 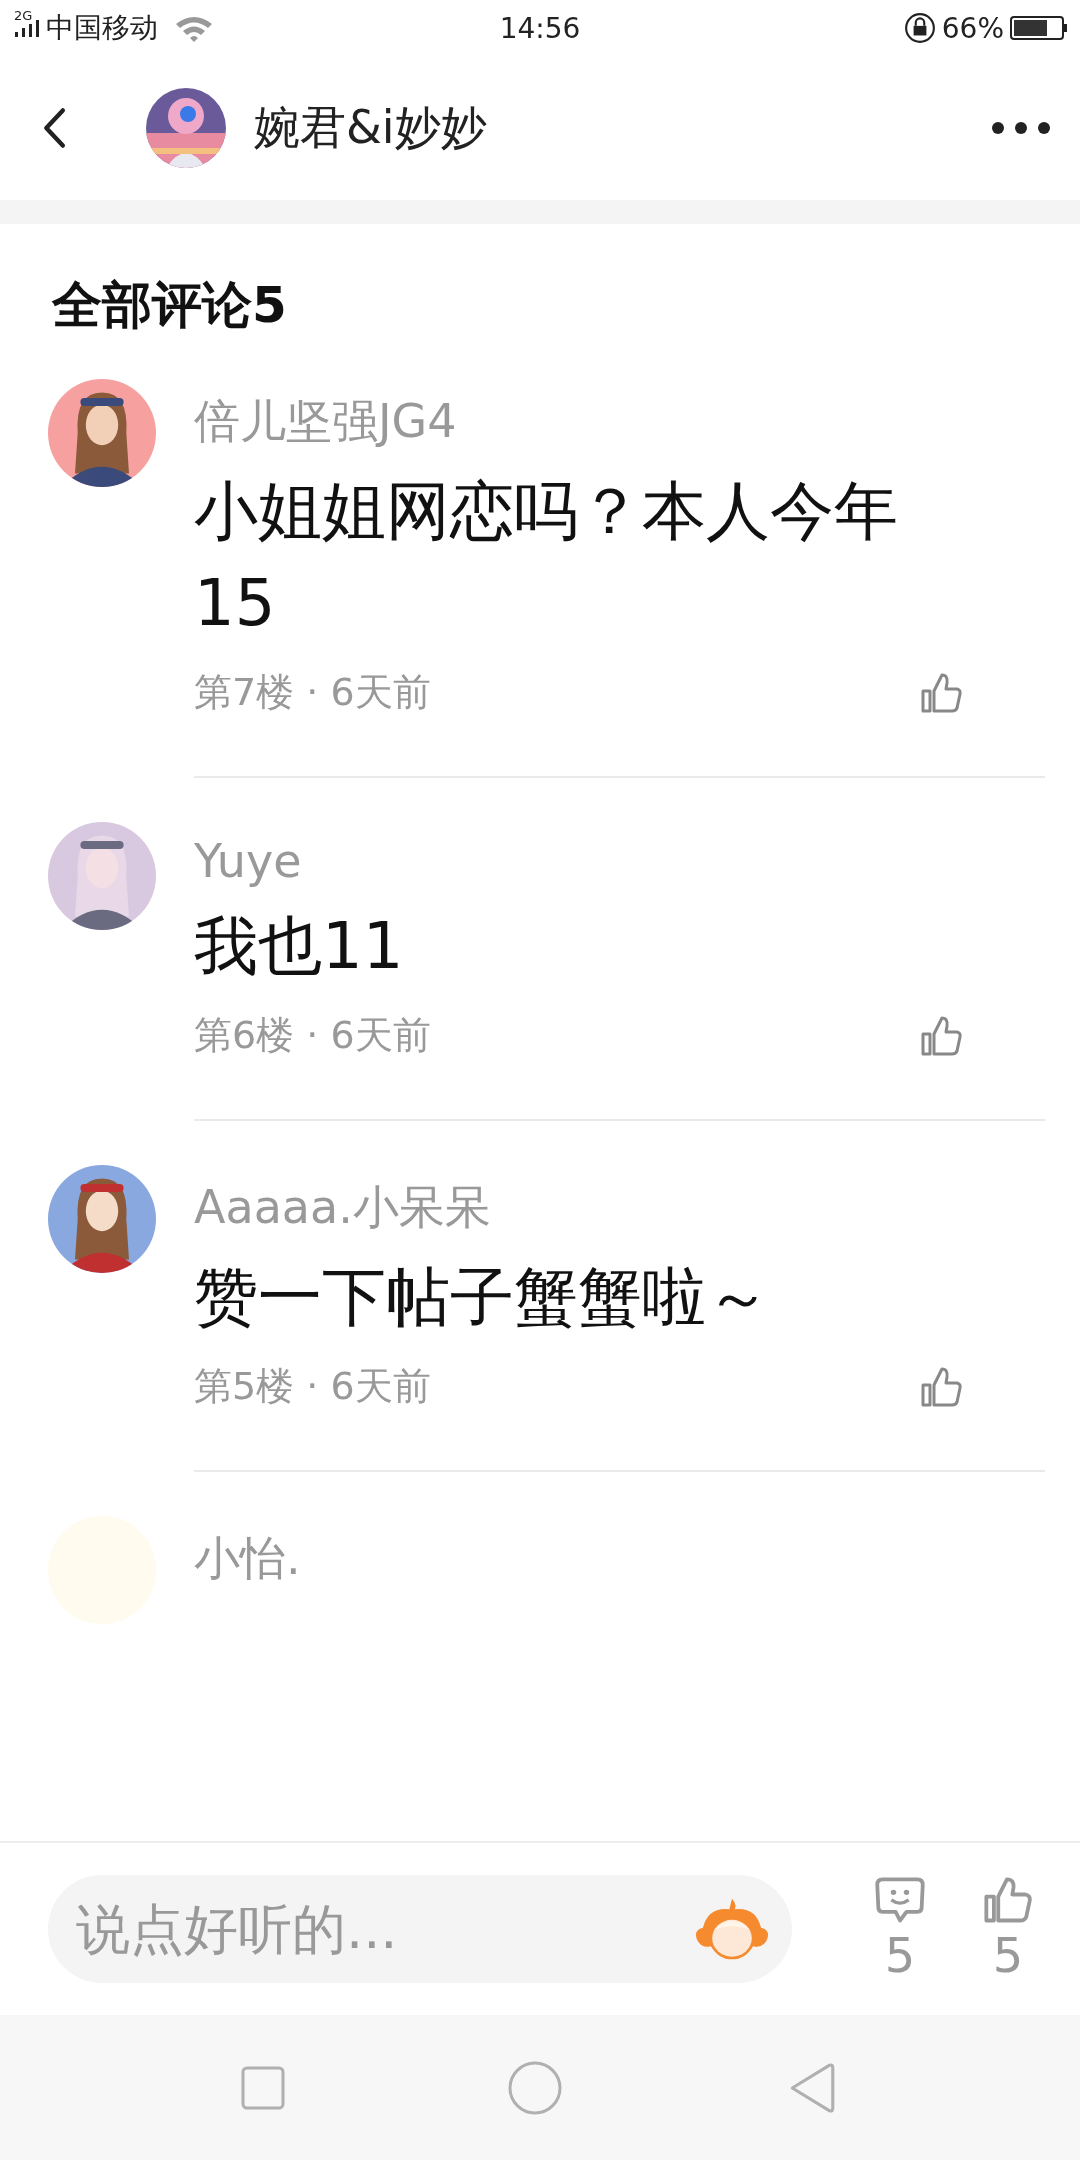 What do you see at coordinates (535, 2087) in the screenshot?
I see `home-icon` at bounding box center [535, 2087].